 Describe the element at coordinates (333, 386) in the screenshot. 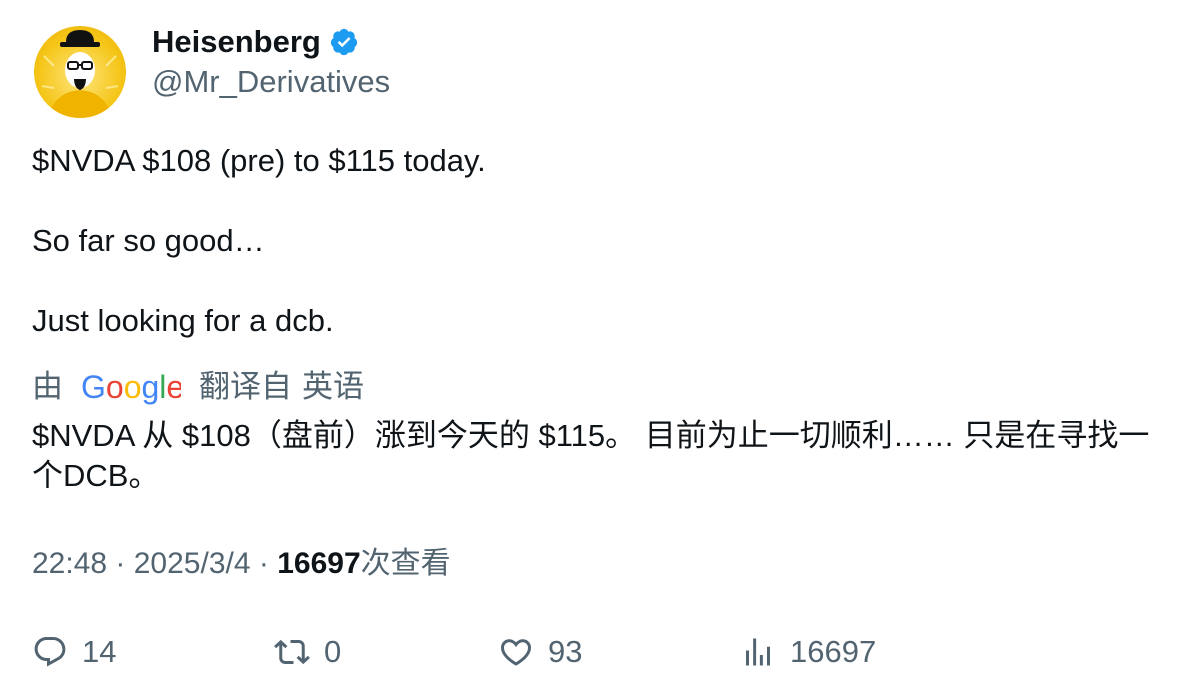

I see `translation-source-language: 英语` at that location.